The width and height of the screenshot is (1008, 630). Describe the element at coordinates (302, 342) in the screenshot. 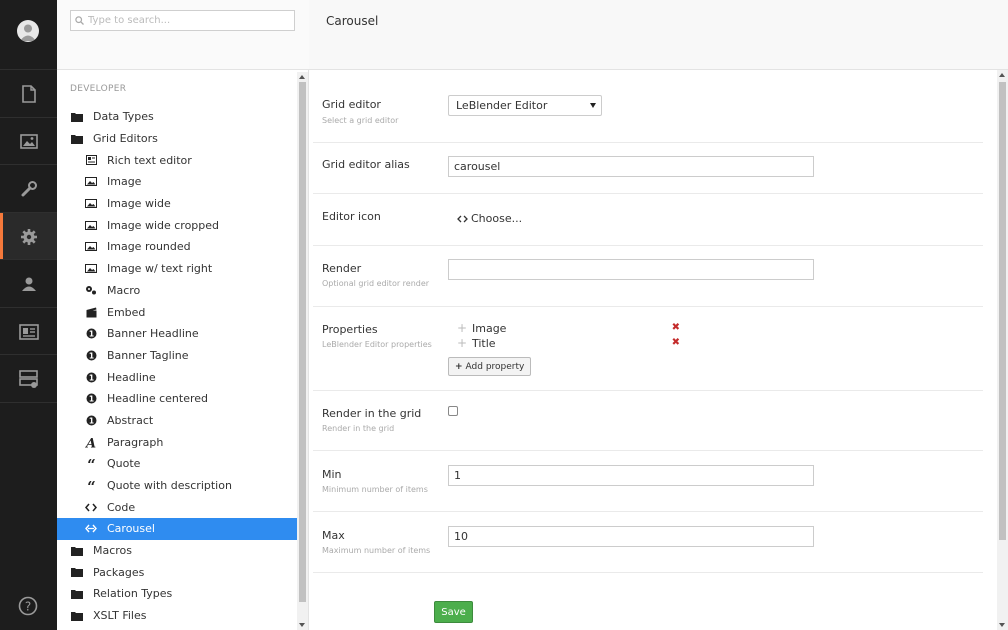

I see `tree-scroll-thumb` at that location.